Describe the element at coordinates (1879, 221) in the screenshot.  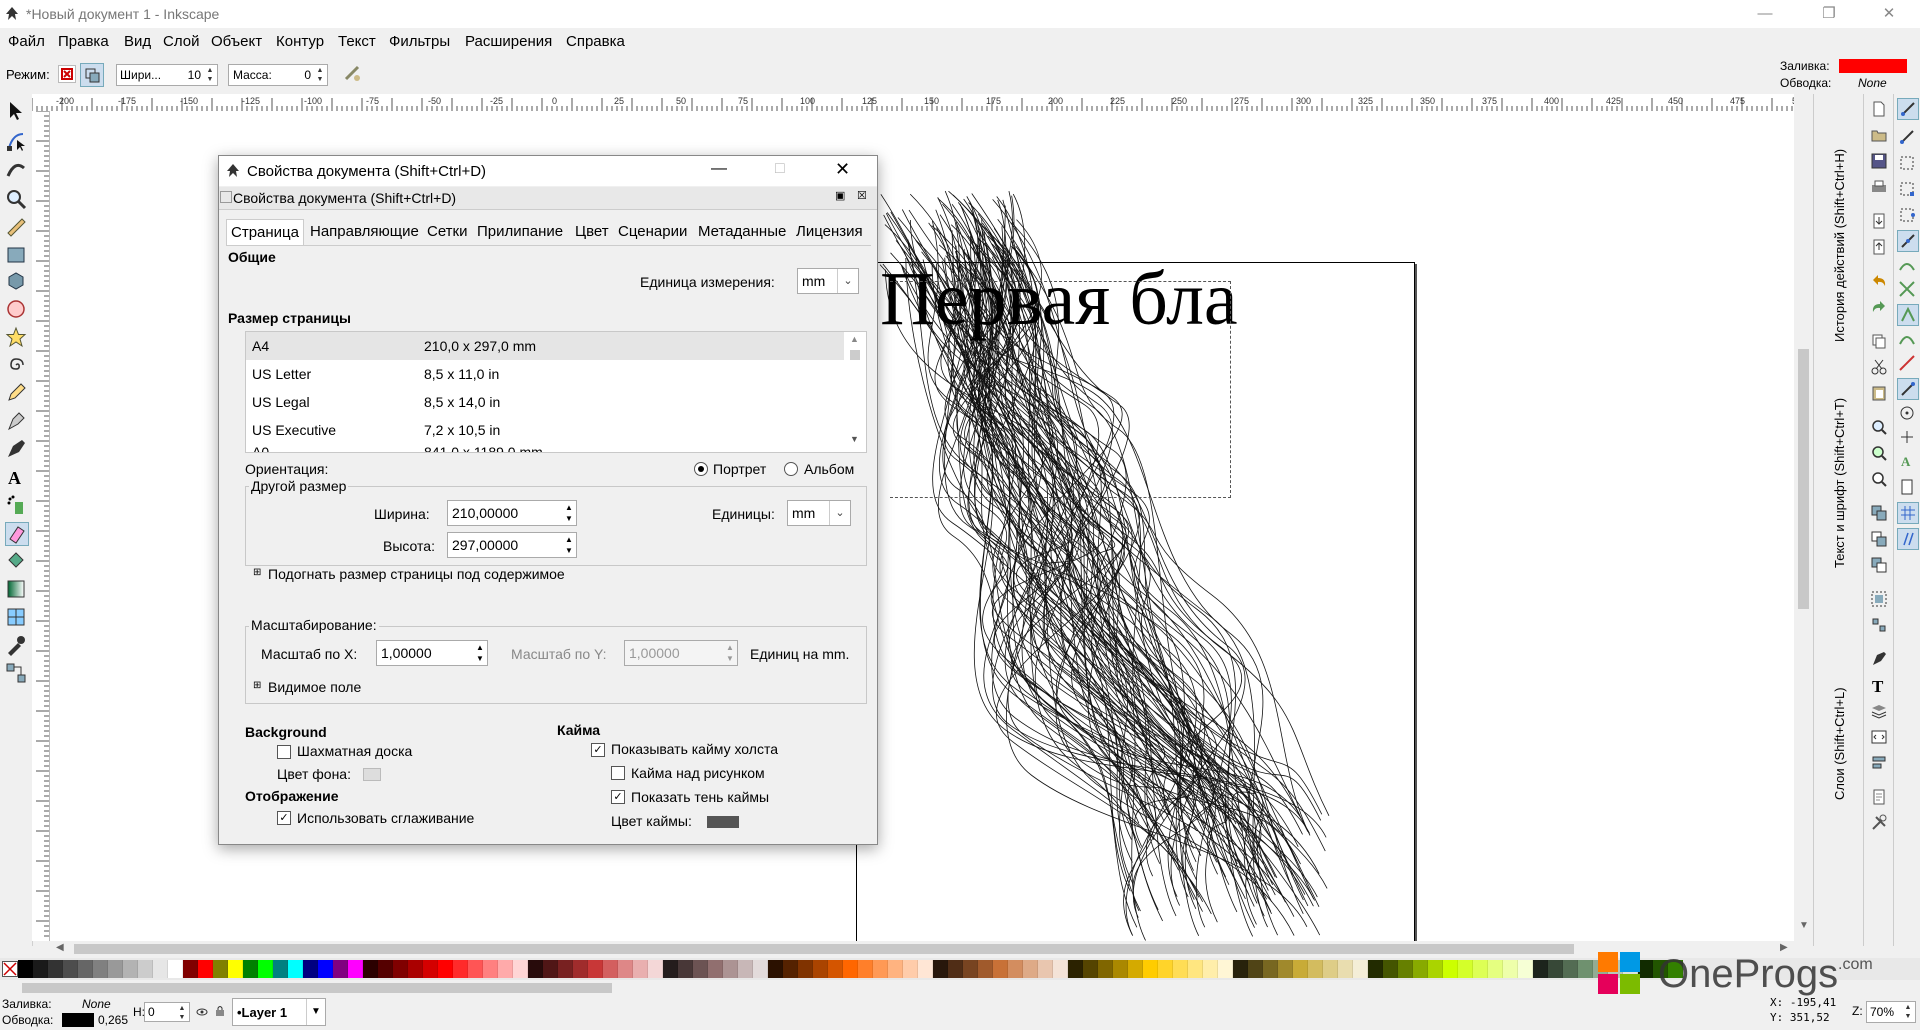
I see `import-icon` at that location.